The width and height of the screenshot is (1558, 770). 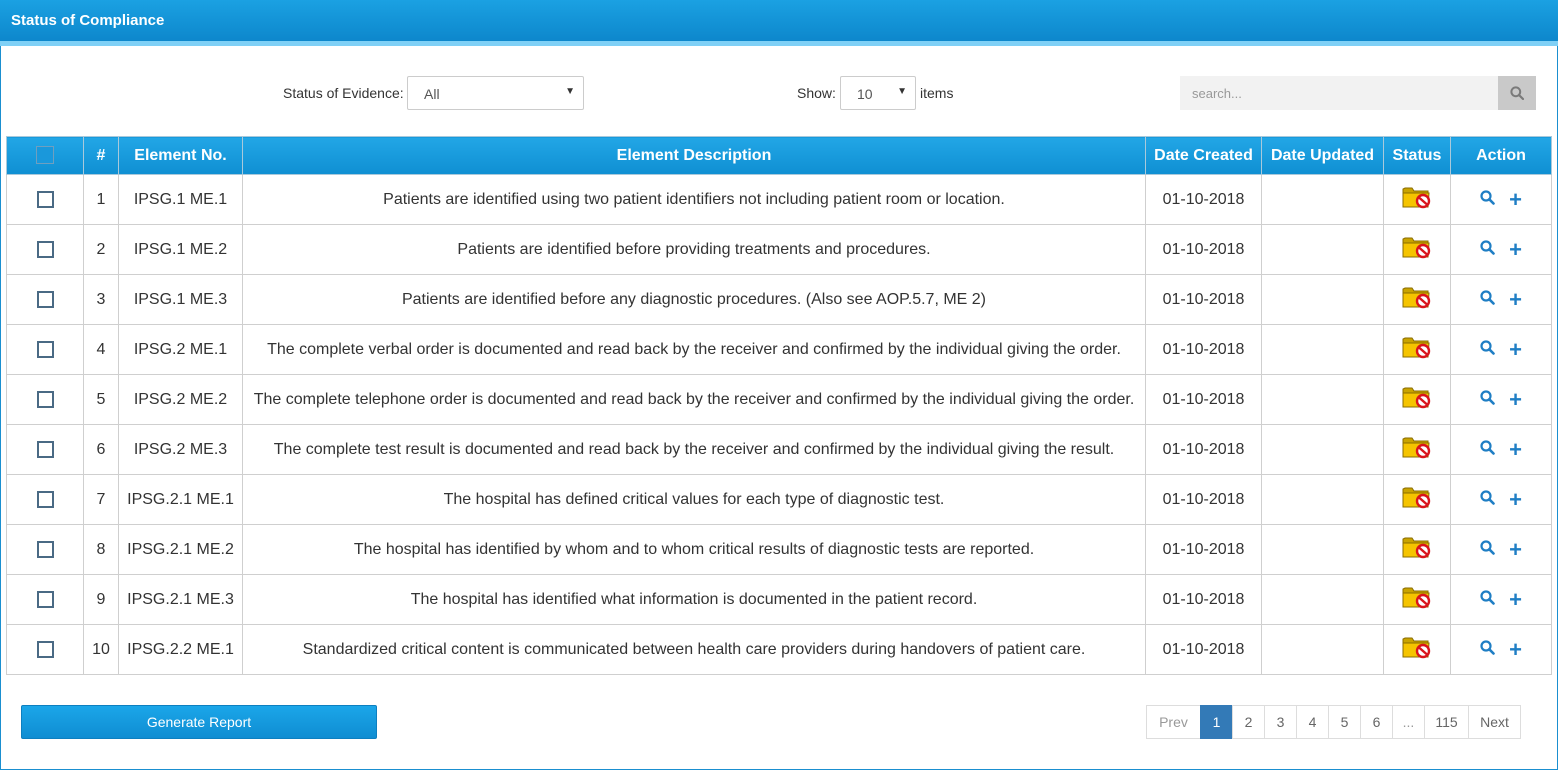 I want to click on page-1: 1, so click(x=1216, y=722).